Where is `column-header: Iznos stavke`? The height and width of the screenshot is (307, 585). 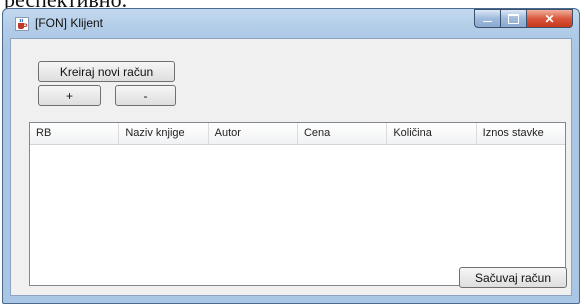
column-header: Iznos stavke is located at coordinates (521, 133).